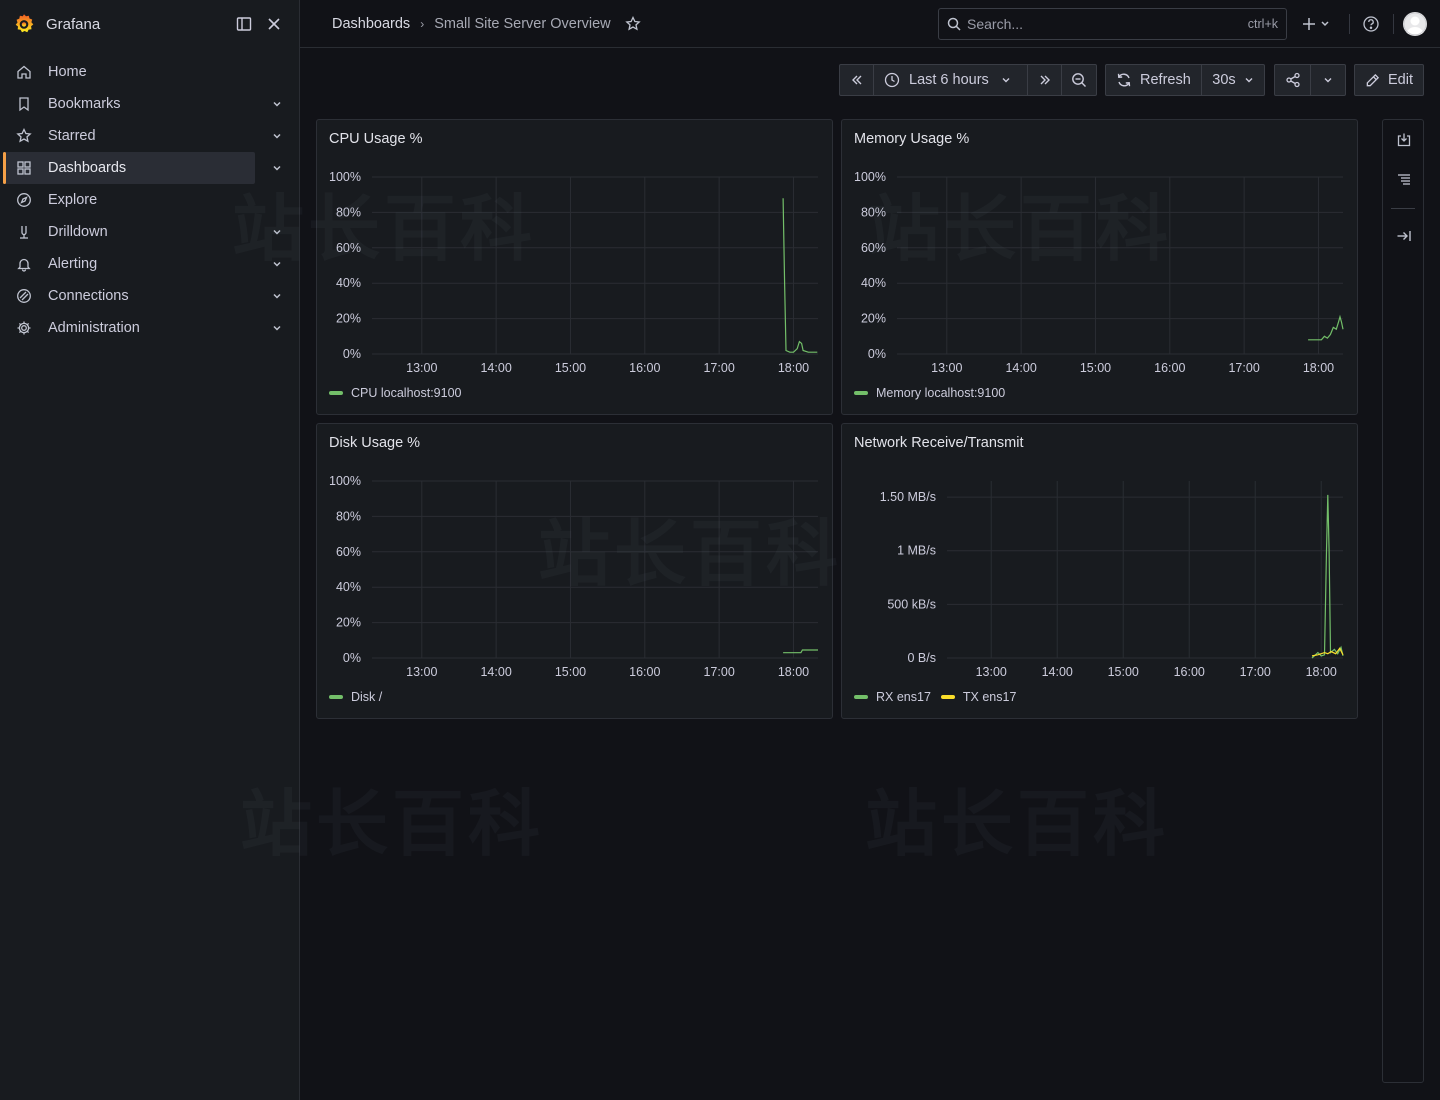 The width and height of the screenshot is (1440, 1100). I want to click on help-icon, so click(1371, 24).